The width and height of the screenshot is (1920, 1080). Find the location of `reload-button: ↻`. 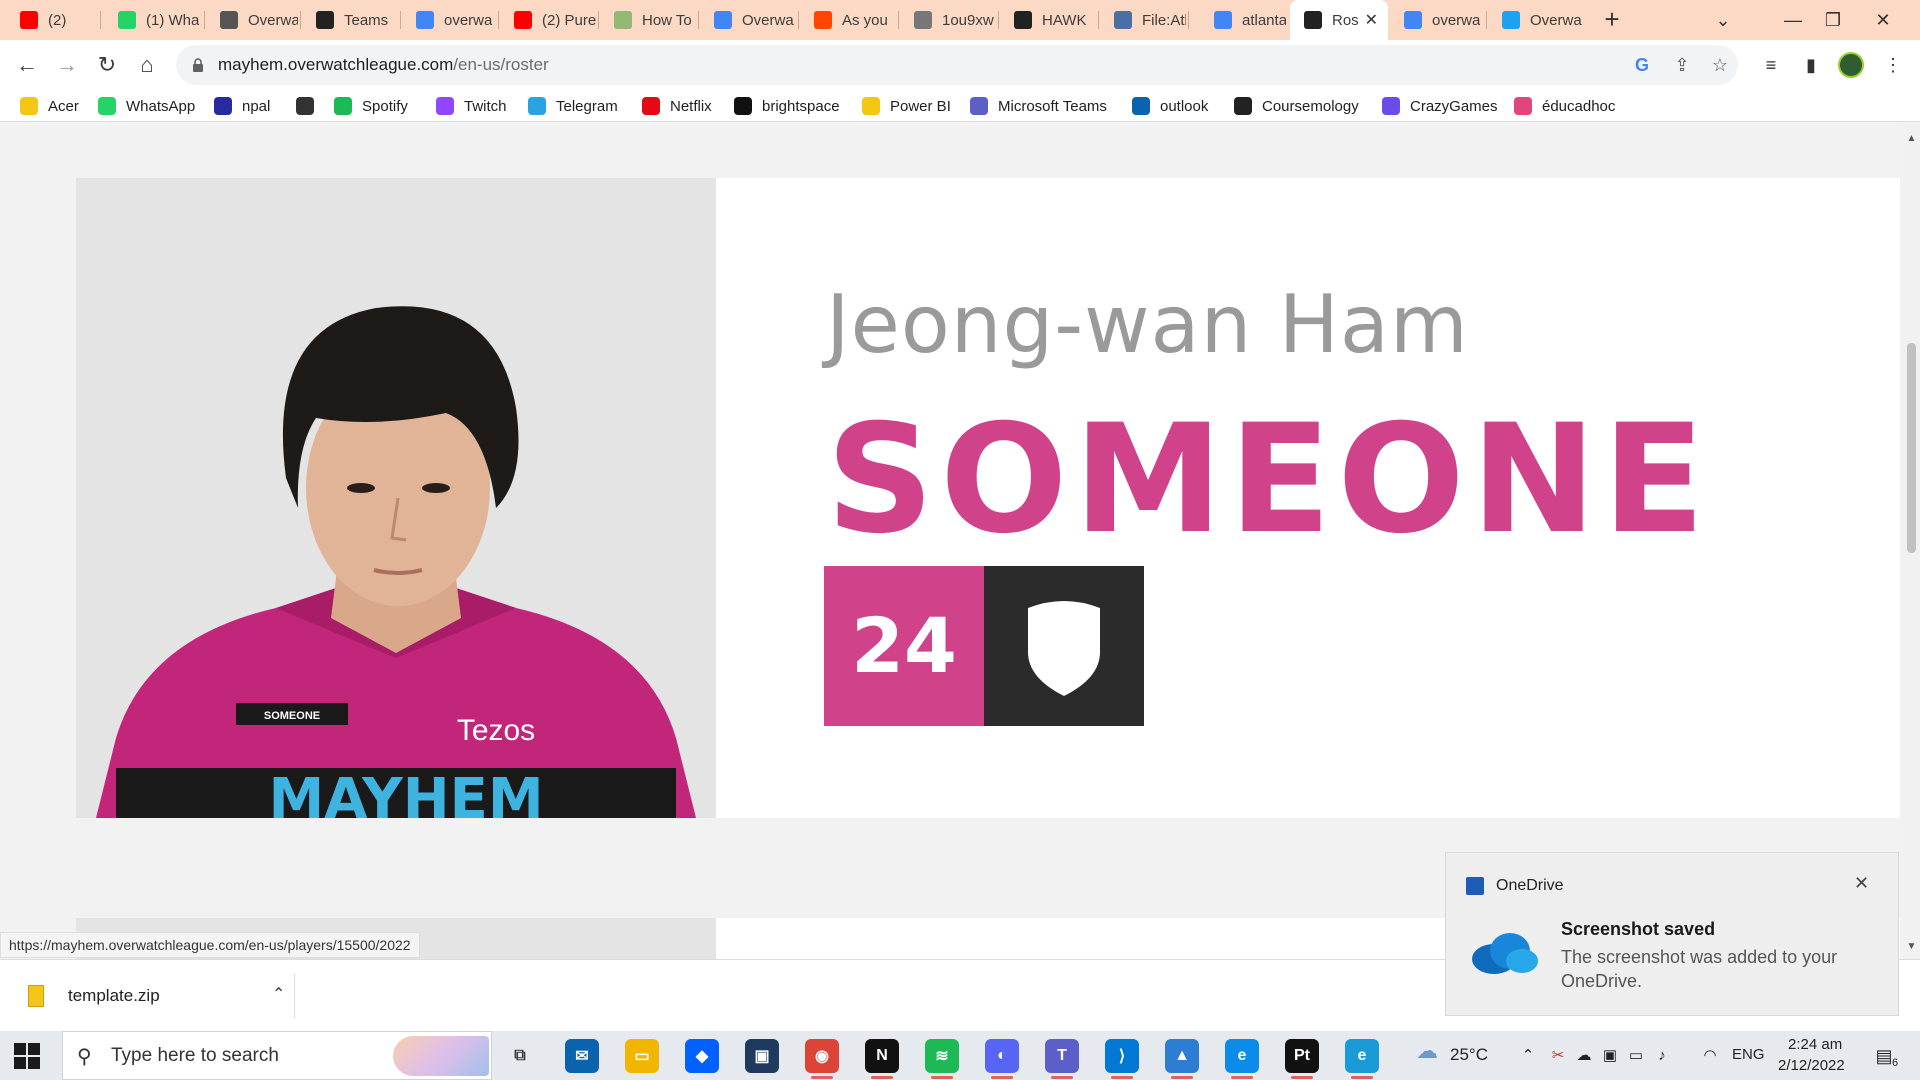

reload-button: ↻ is located at coordinates (107, 65).